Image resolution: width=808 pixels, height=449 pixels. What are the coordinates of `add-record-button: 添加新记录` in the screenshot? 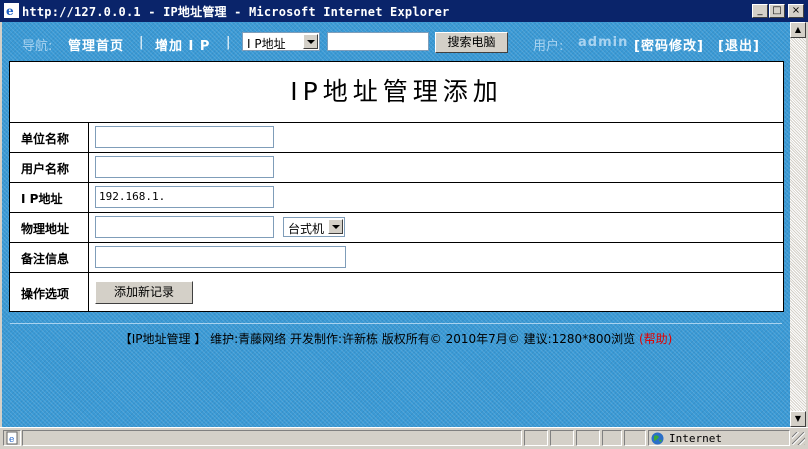 It's located at (144, 292).